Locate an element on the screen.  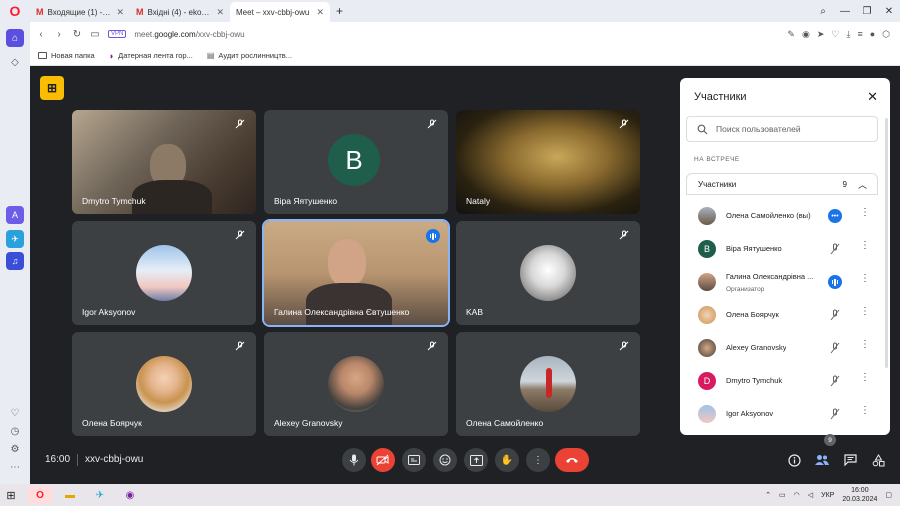
present-screen-button is located at coordinates (476, 460).